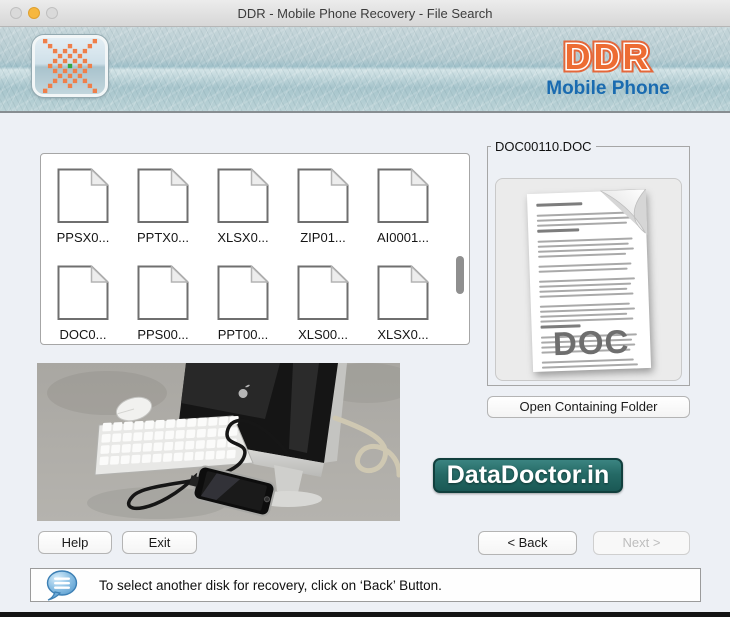 The height and width of the screenshot is (617, 730). What do you see at coordinates (528, 475) in the screenshot?
I see `datadoctor-badge: DataDoctor.in` at bounding box center [528, 475].